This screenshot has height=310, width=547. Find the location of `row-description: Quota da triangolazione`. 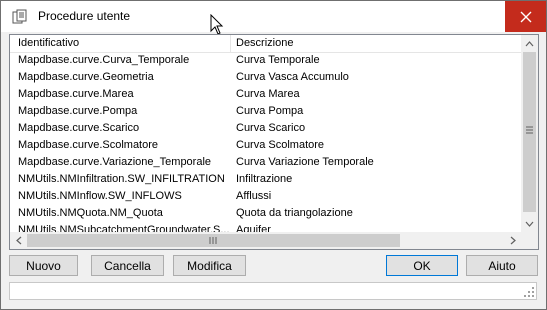

row-description: Quota da triangolazione is located at coordinates (294, 213).